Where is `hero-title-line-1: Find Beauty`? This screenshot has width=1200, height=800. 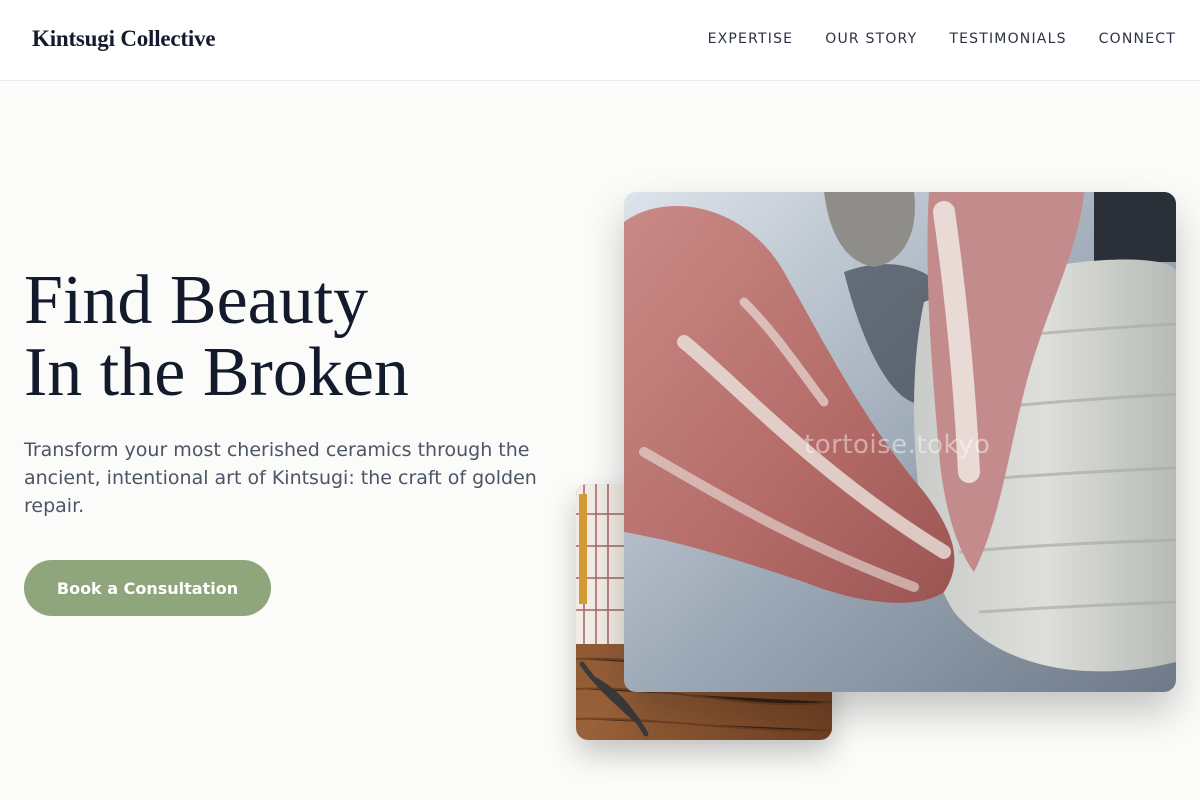
hero-title-line-1: Find Beauty is located at coordinates (196, 300).